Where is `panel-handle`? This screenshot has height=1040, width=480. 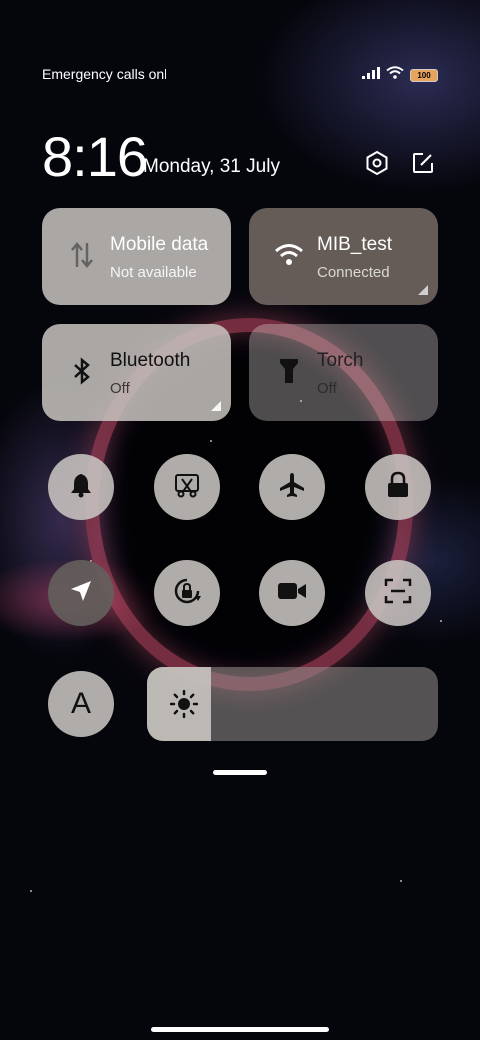 panel-handle is located at coordinates (240, 772).